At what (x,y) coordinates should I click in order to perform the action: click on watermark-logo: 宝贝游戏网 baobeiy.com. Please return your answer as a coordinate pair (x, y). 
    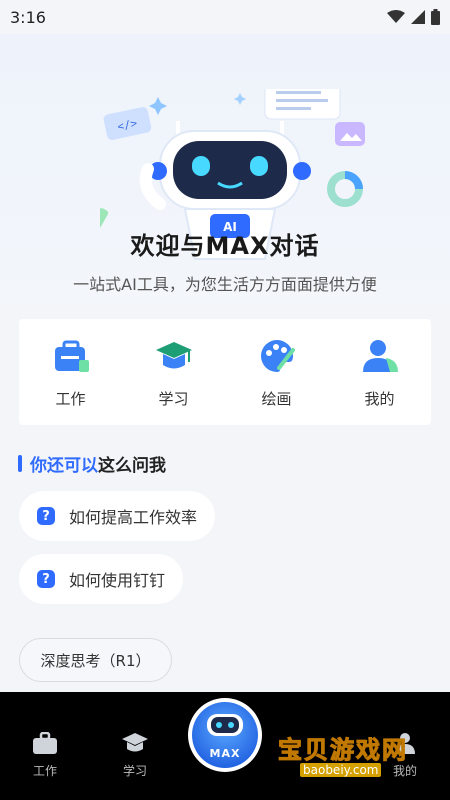
    Looking at the image, I should click on (353, 755).